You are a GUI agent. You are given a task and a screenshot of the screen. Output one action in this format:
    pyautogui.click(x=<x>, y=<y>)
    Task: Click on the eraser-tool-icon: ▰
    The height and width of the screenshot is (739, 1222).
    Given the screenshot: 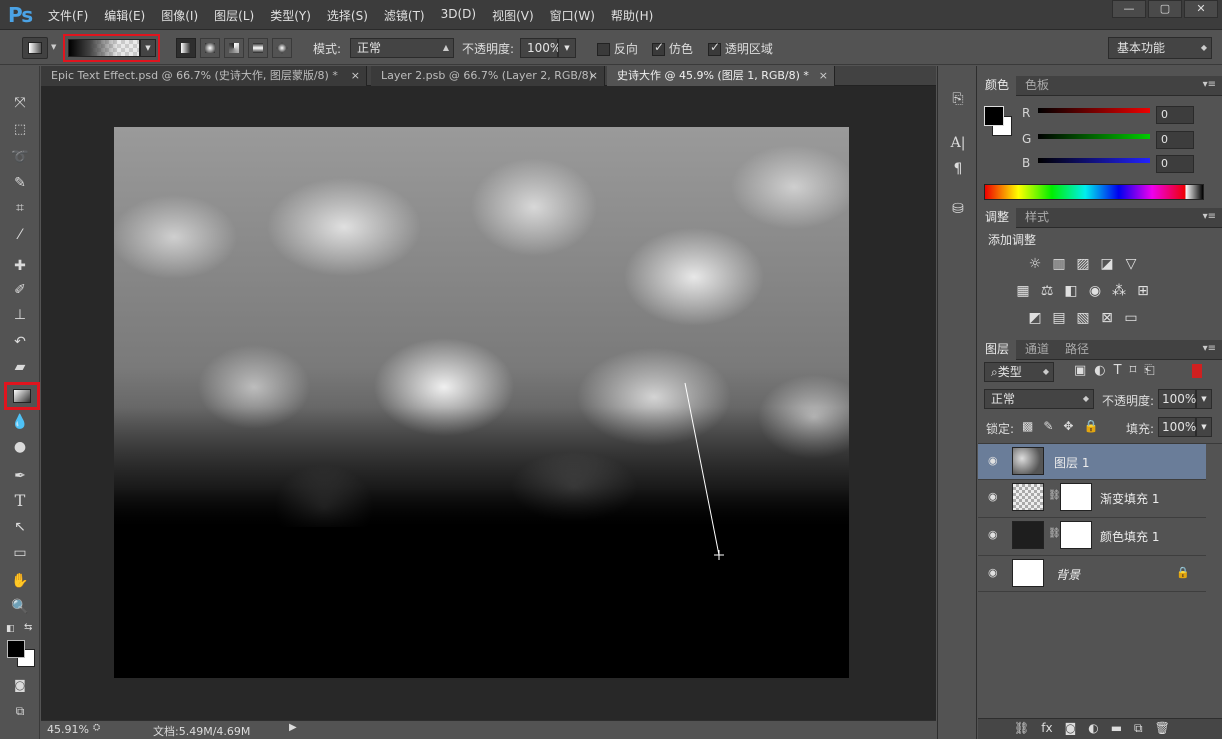 What is the action you would take?
    pyautogui.click(x=20, y=367)
    